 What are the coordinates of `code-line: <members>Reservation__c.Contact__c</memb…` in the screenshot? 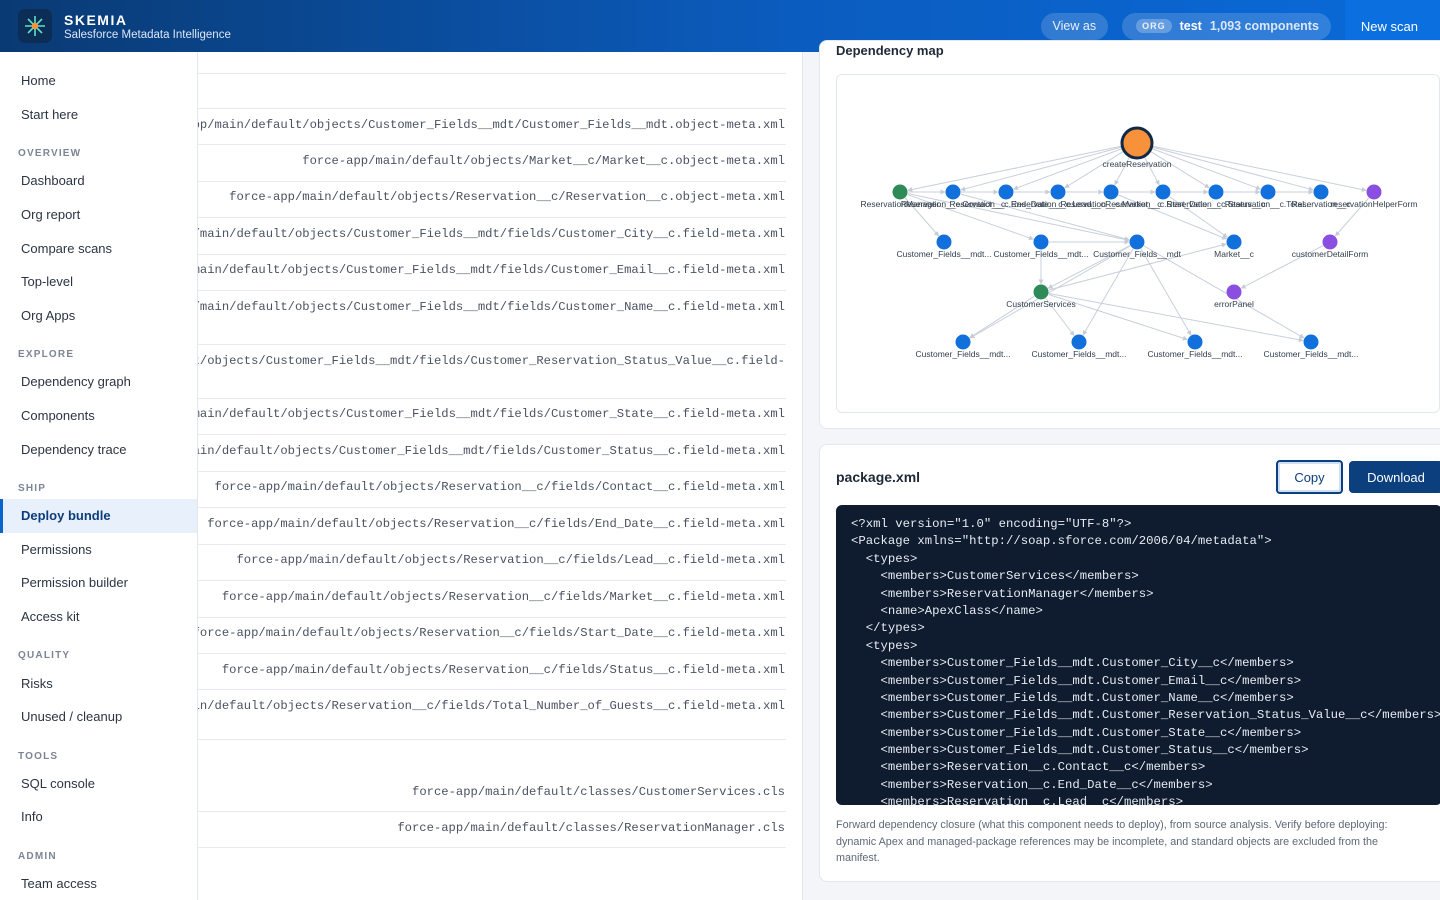 It's located at (1028, 767).